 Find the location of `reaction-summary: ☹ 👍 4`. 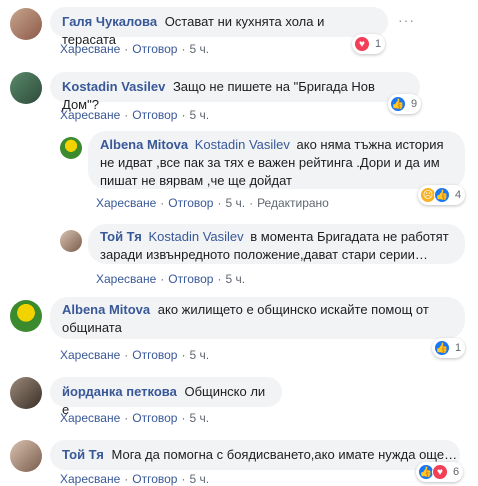

reaction-summary: ☹ 👍 4 is located at coordinates (442, 195).